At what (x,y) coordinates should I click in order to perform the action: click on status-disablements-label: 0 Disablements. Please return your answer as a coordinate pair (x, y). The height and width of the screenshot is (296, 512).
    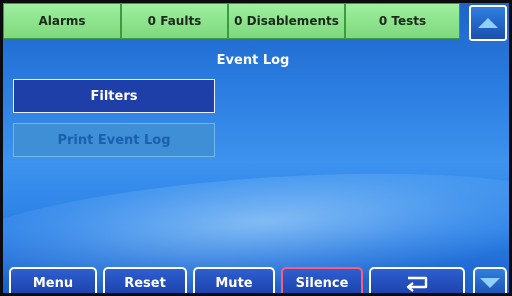
    Looking at the image, I should click on (286, 21).